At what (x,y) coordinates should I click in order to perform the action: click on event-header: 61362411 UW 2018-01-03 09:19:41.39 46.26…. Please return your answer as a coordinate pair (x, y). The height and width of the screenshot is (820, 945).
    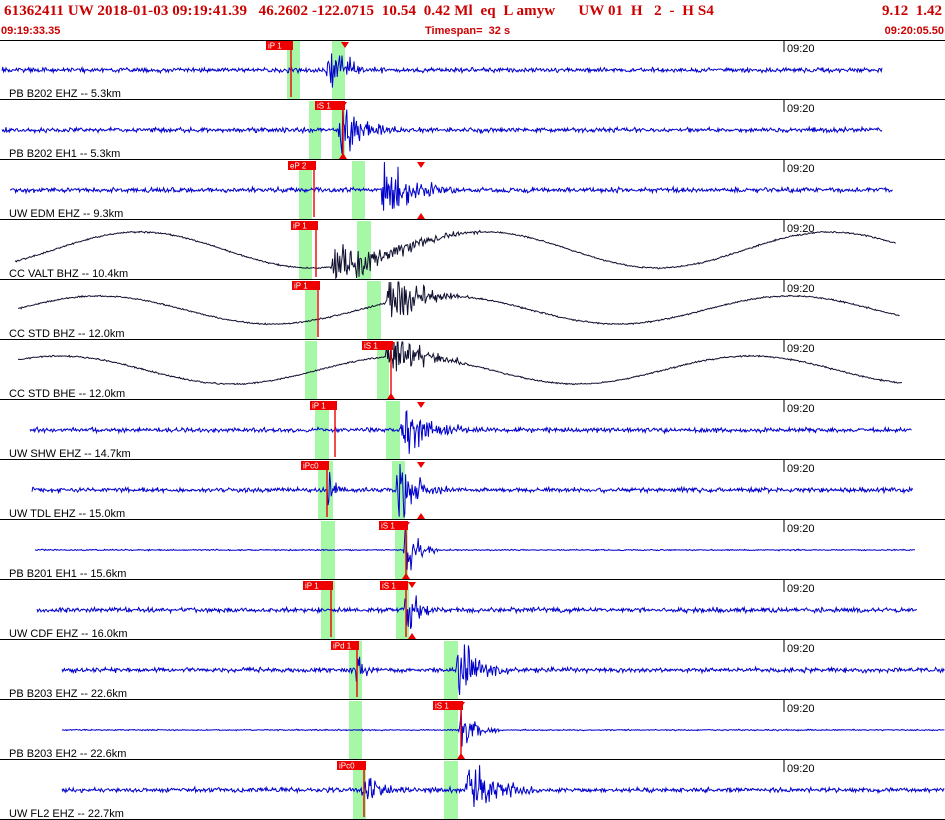
    Looking at the image, I should click on (472, 20).